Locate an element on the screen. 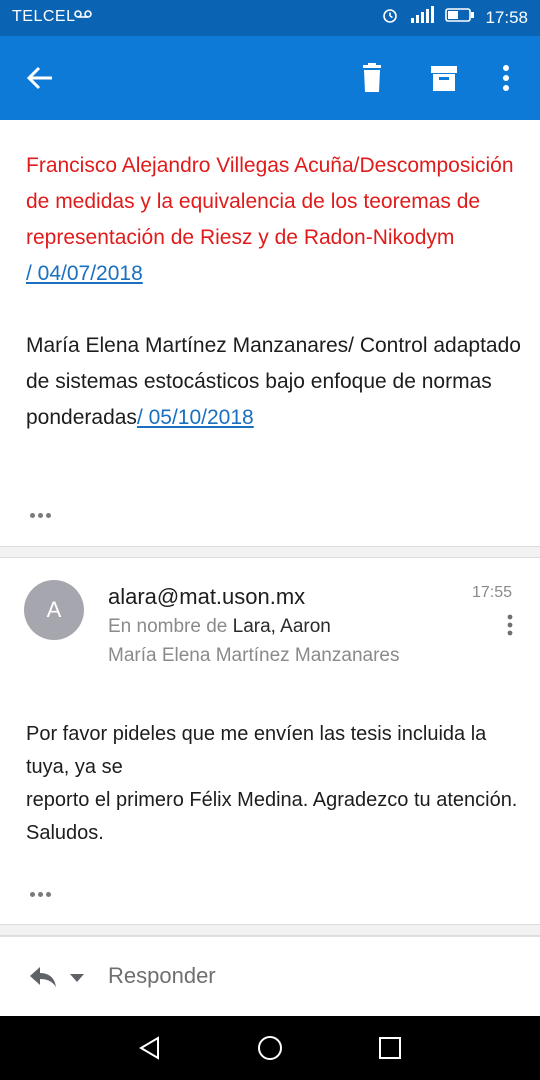  voicemail-icon is located at coordinates (83, 15).